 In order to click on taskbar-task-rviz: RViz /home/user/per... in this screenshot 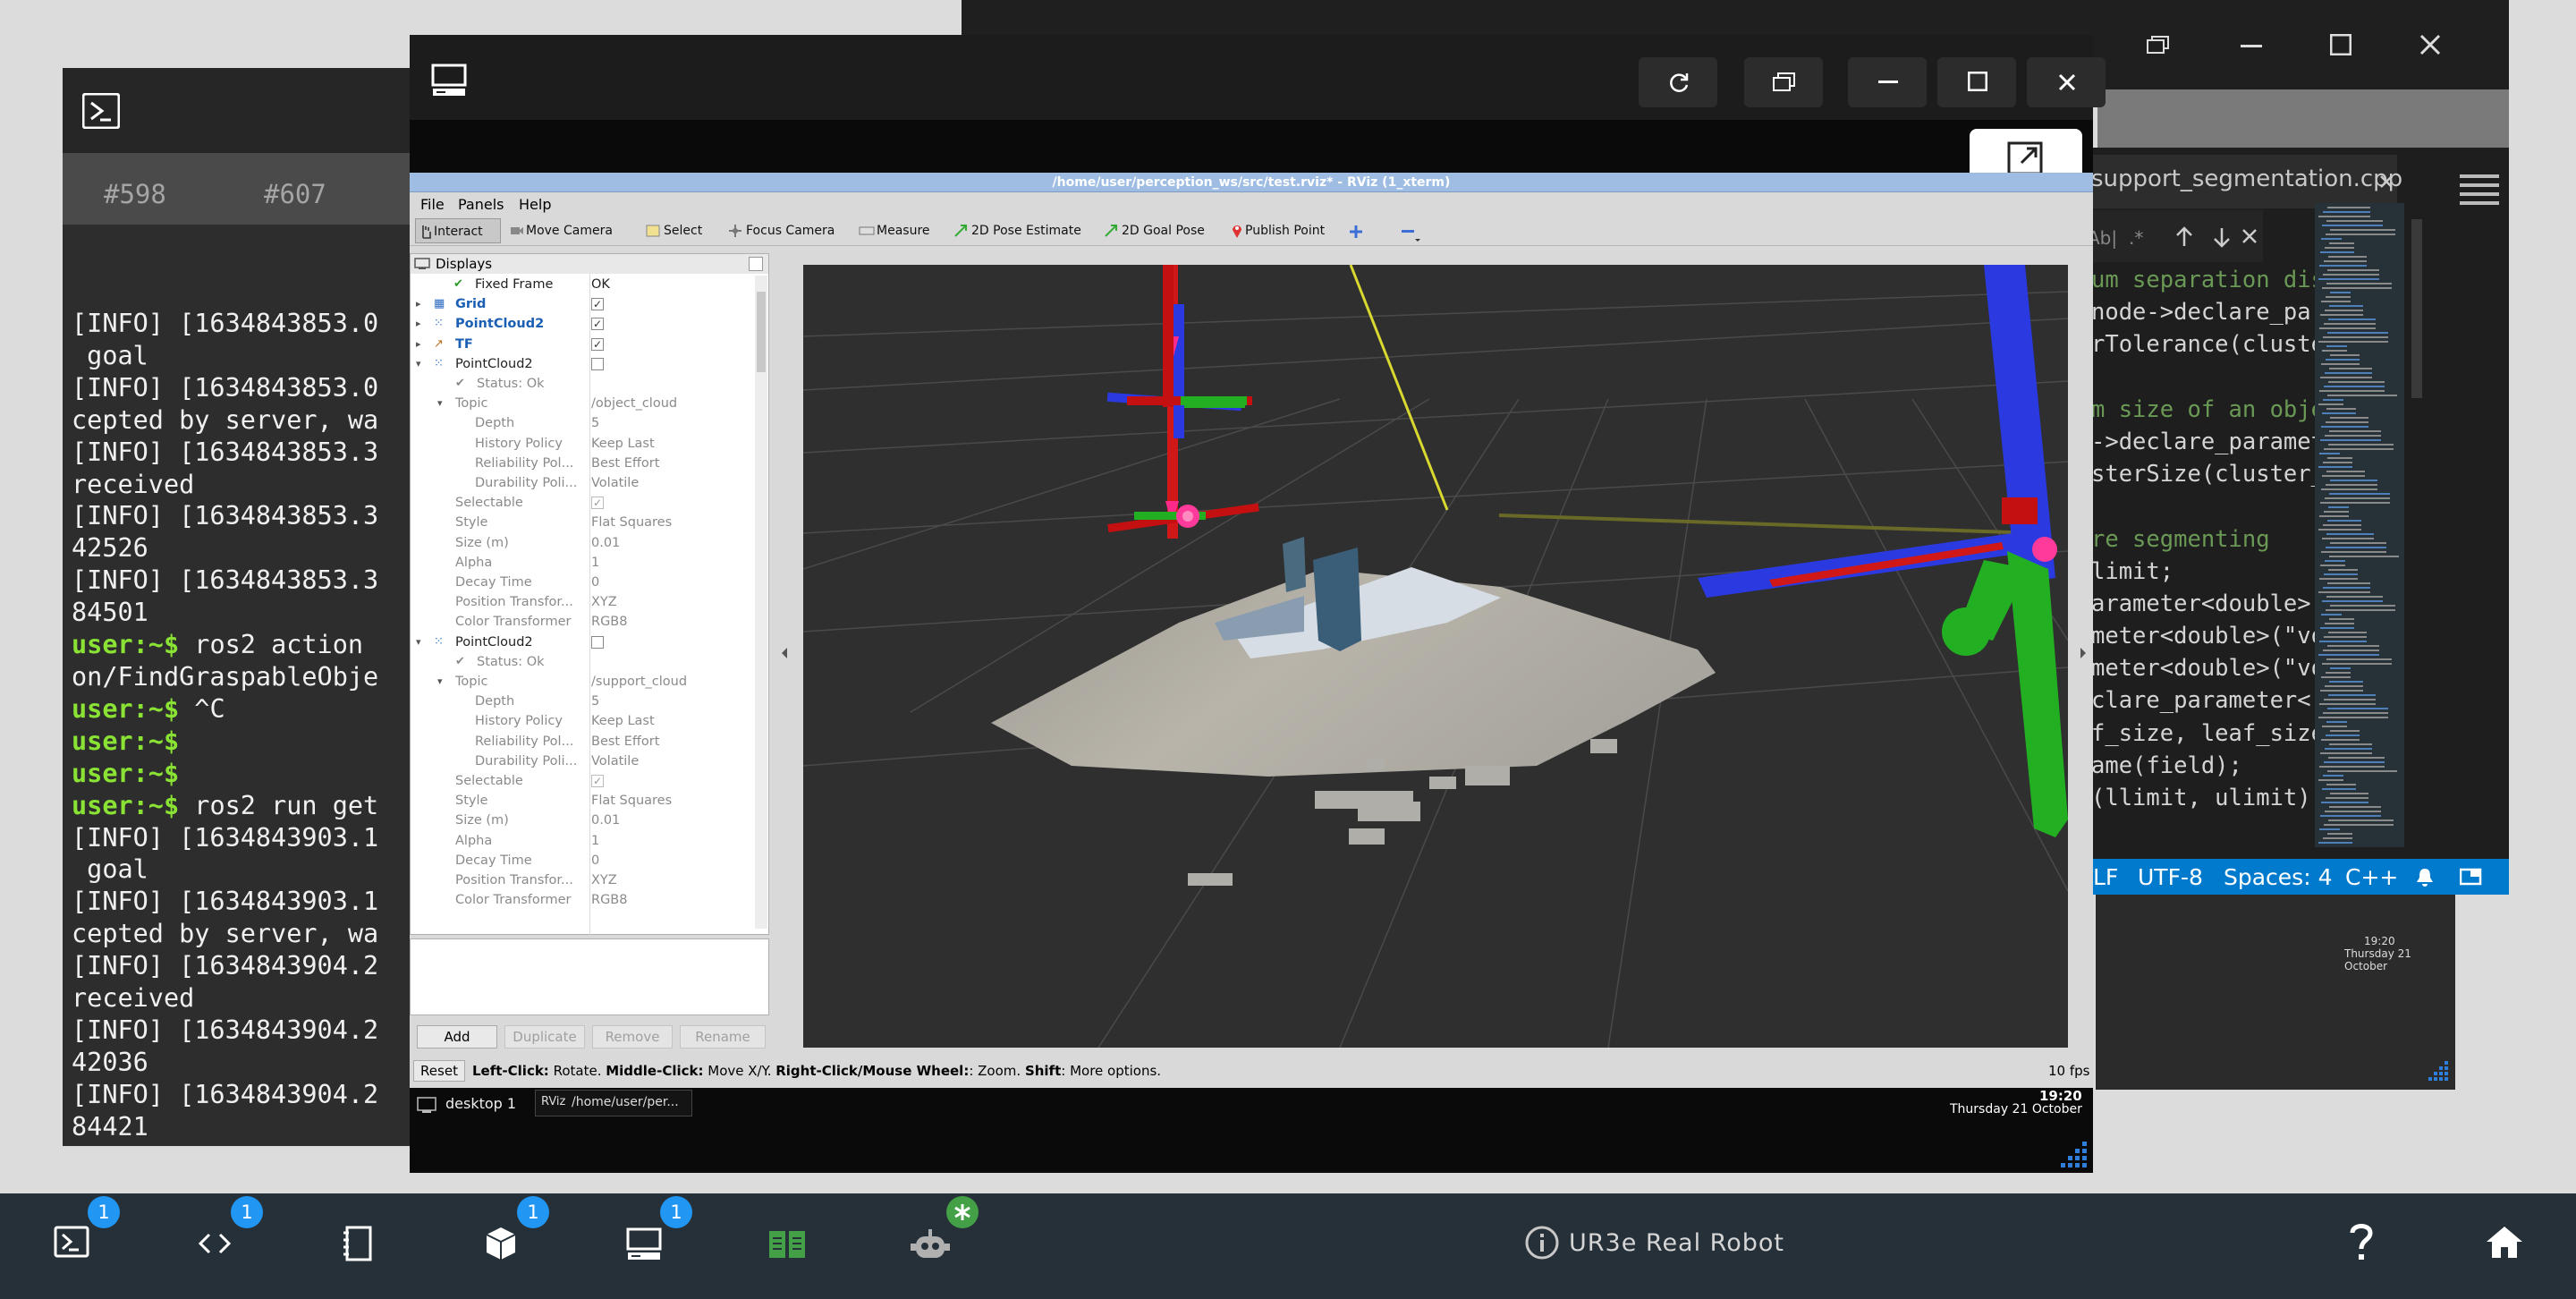, I will do `click(613, 1103)`.